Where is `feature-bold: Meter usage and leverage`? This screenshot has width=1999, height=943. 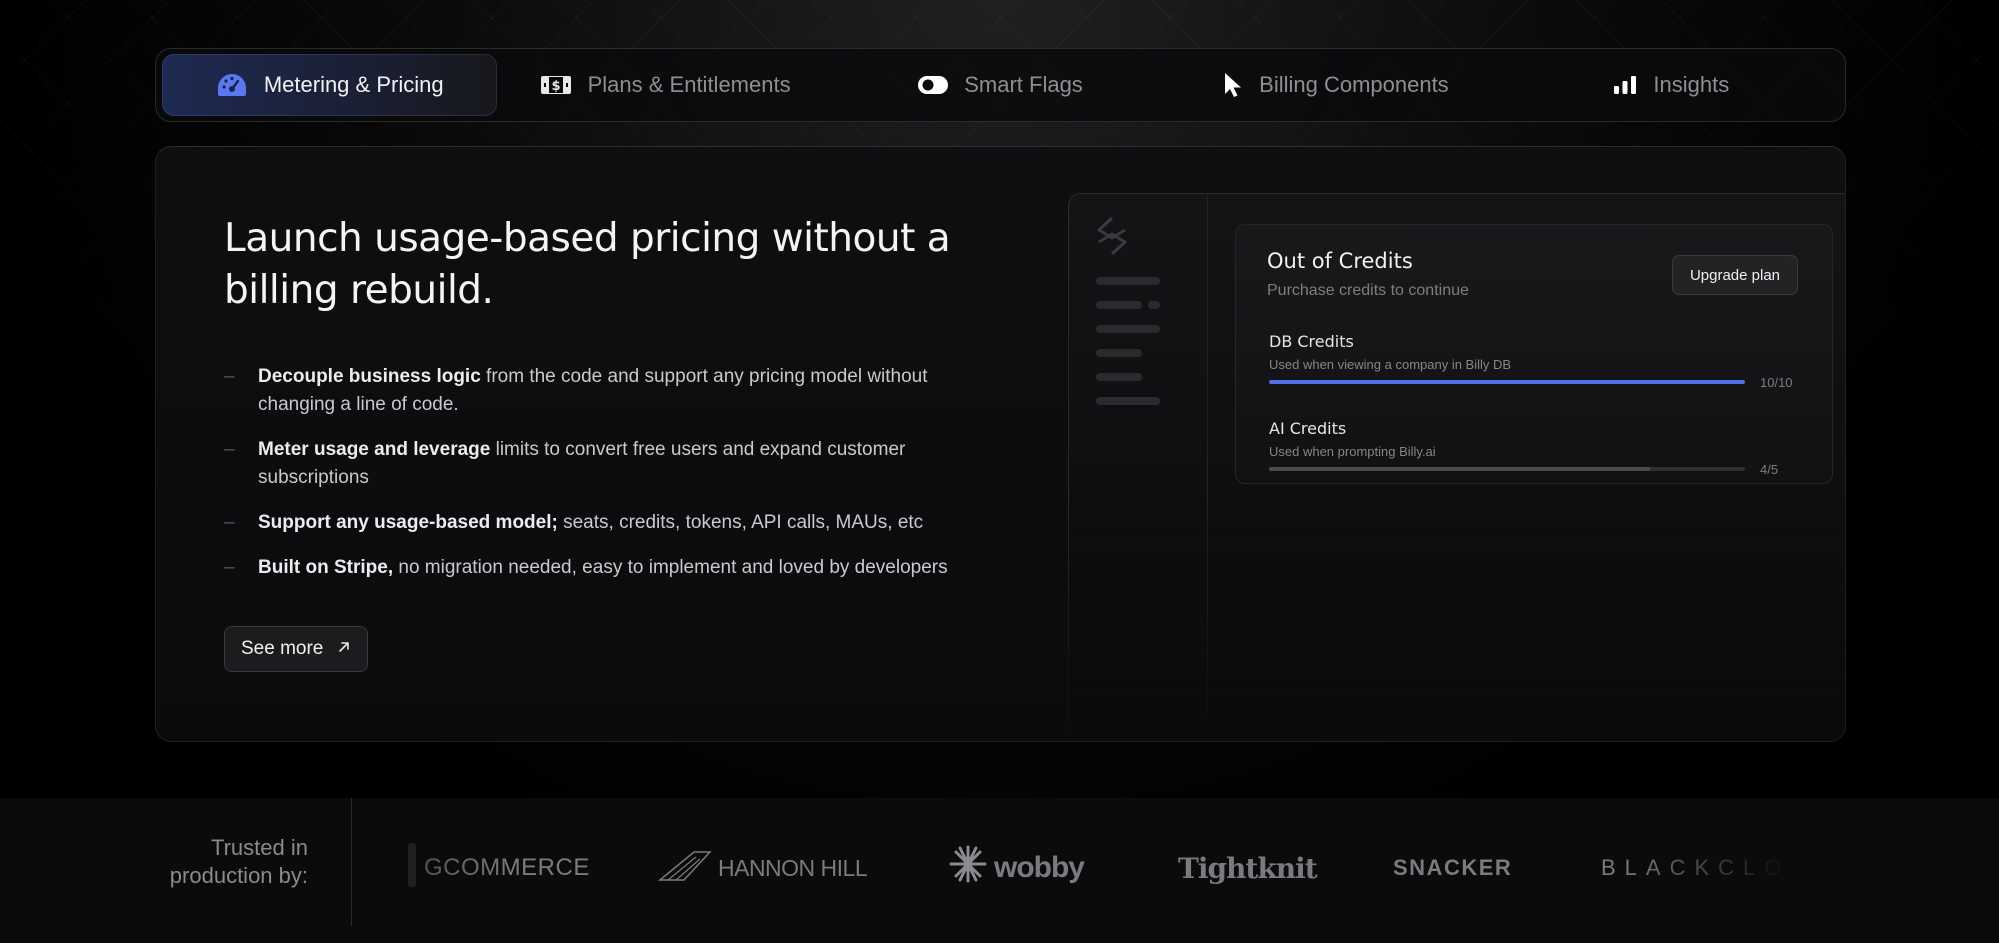 feature-bold: Meter usage and leverage is located at coordinates (374, 449).